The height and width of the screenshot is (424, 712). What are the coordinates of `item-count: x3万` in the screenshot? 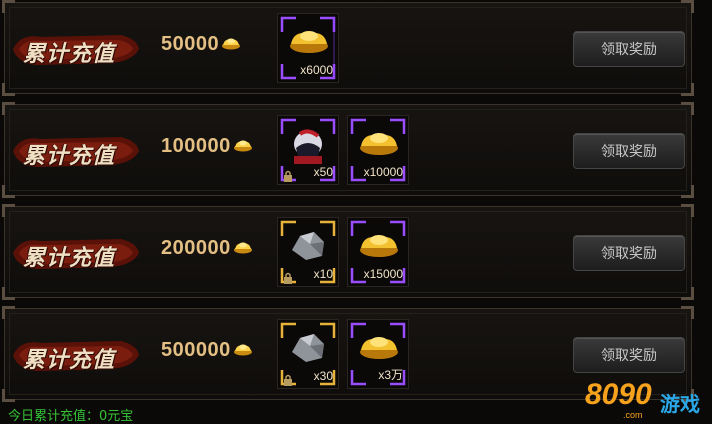 It's located at (390, 375).